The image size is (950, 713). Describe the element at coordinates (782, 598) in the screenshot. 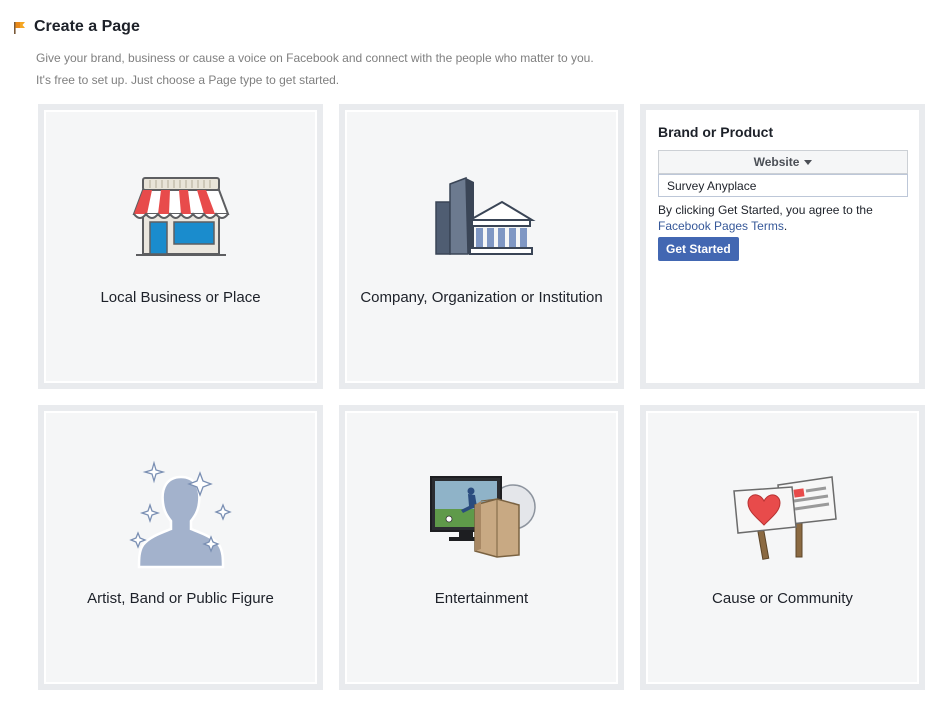

I see `tile-label: Cause or Community` at that location.